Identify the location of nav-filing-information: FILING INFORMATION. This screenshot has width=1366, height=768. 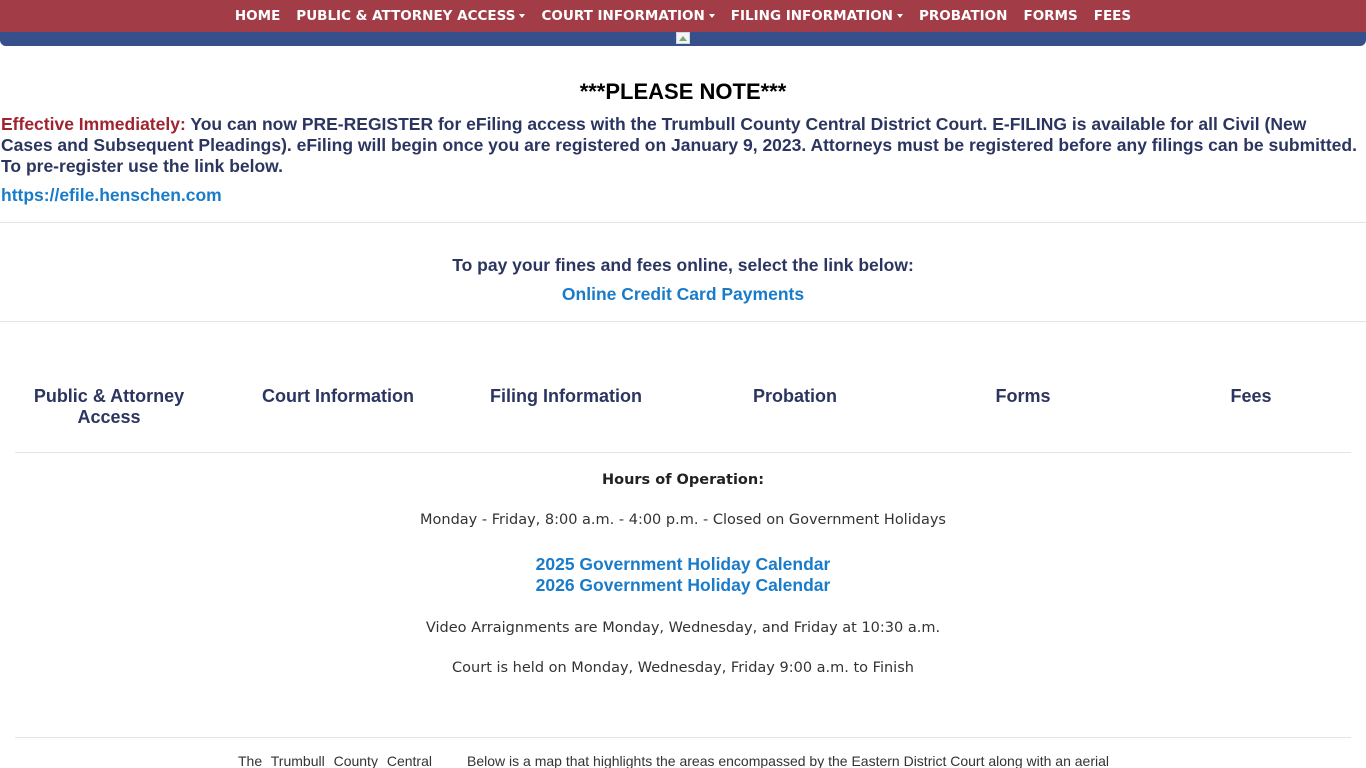
(817, 16).